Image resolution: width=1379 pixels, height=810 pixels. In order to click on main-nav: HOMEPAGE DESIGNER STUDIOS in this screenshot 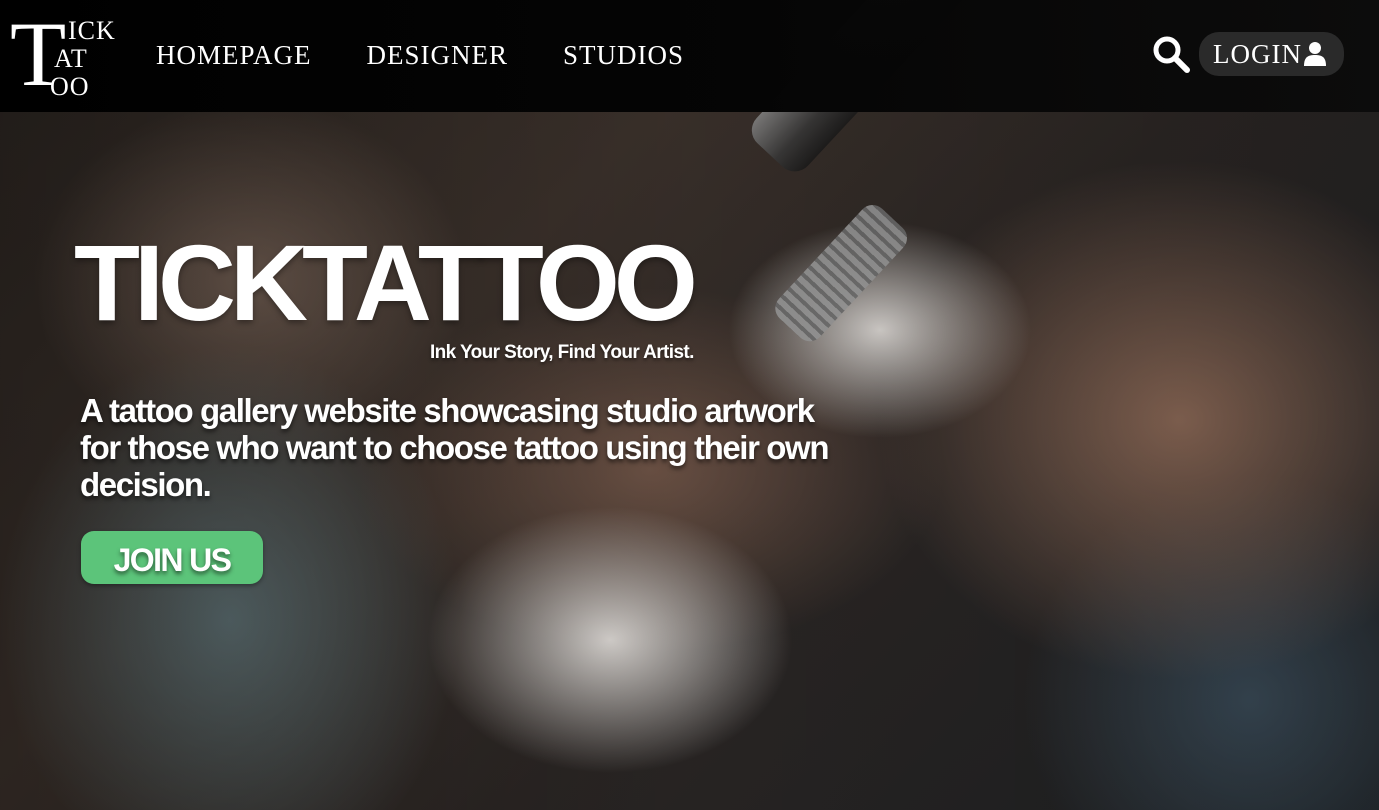, I will do `click(420, 55)`.